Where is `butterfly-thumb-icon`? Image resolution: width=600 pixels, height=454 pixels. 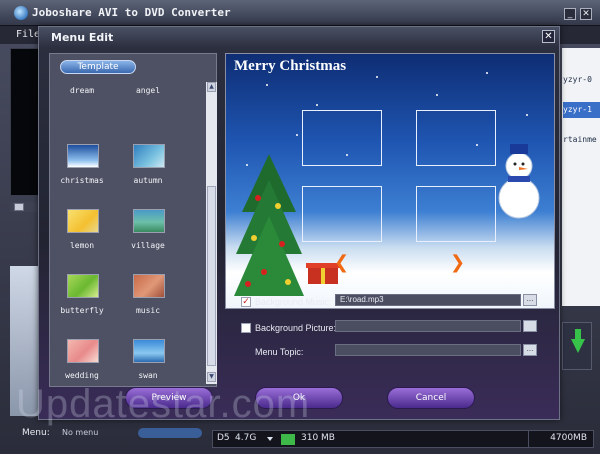
butterfly-thumb-icon is located at coordinates (83, 286).